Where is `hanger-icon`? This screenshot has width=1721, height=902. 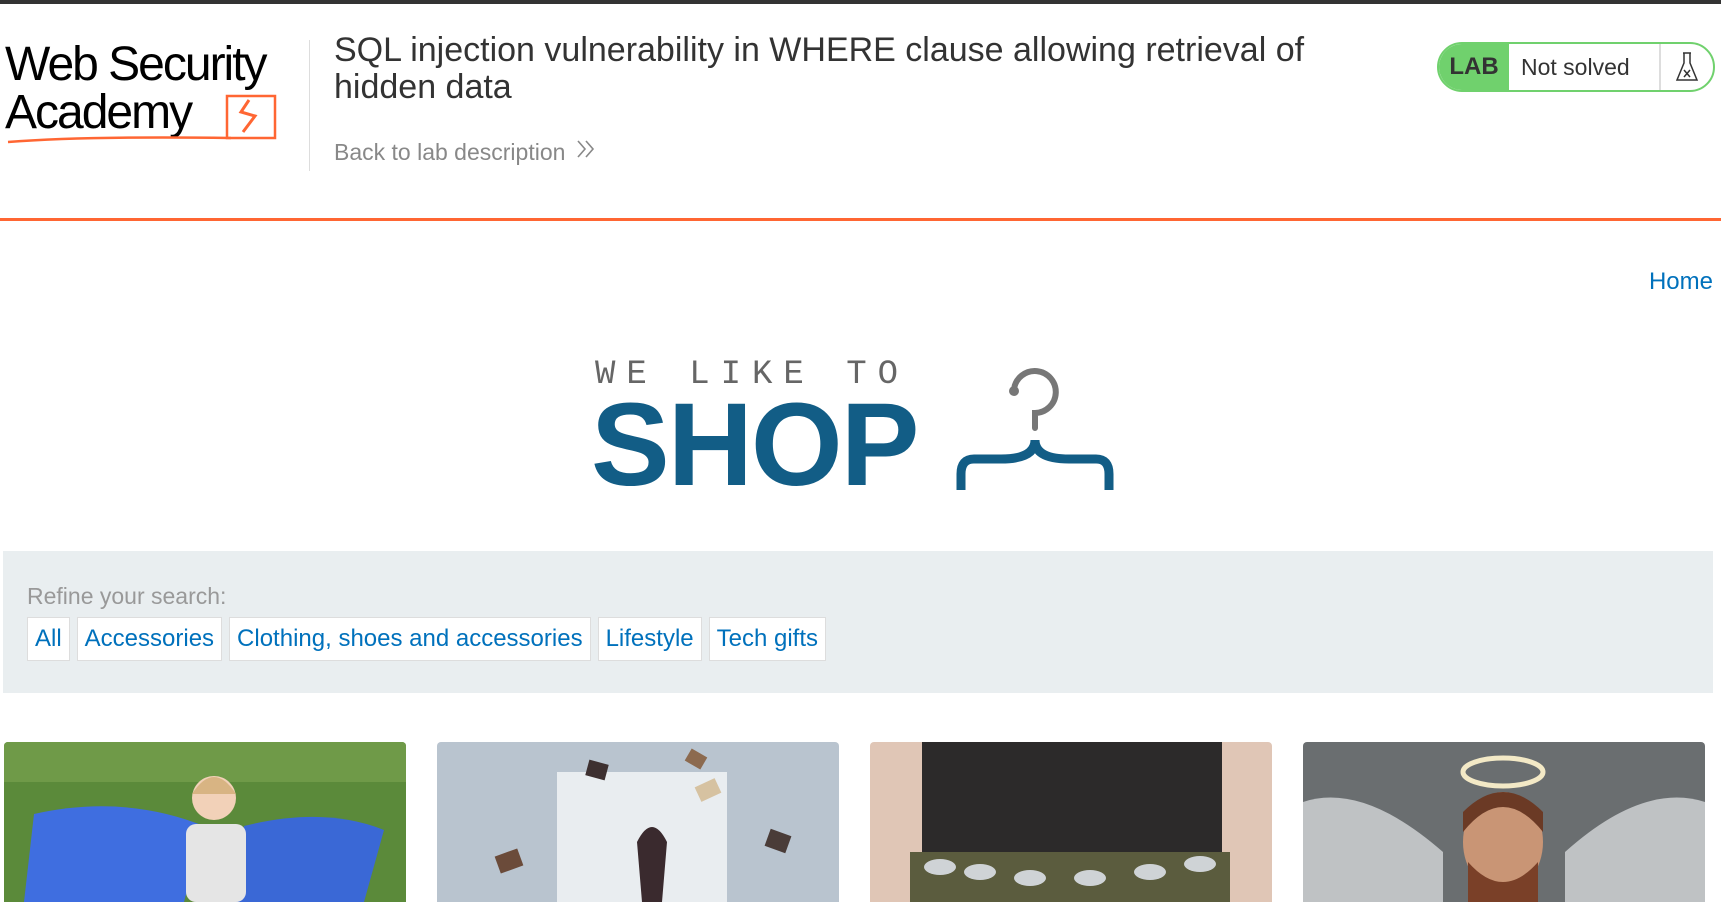 hanger-icon is located at coordinates (1035, 429).